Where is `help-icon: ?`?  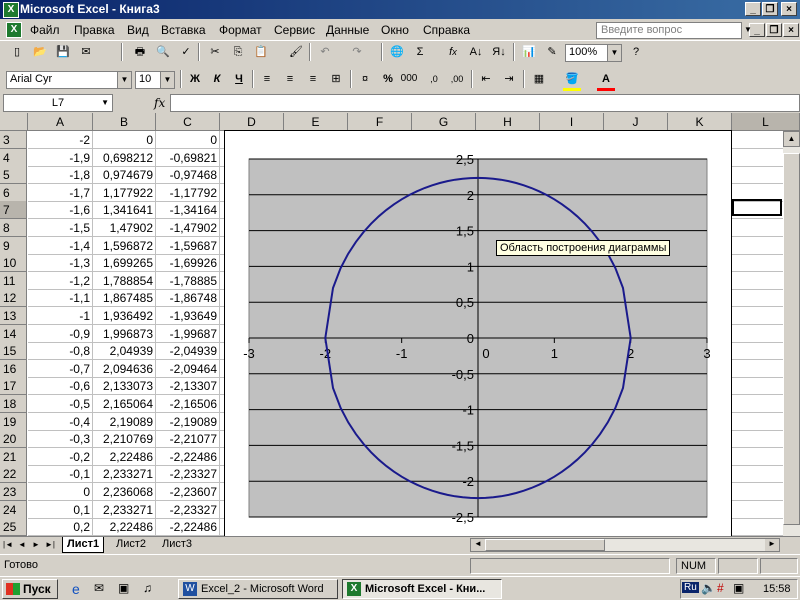
help-icon: ? is located at coordinates (636, 52).